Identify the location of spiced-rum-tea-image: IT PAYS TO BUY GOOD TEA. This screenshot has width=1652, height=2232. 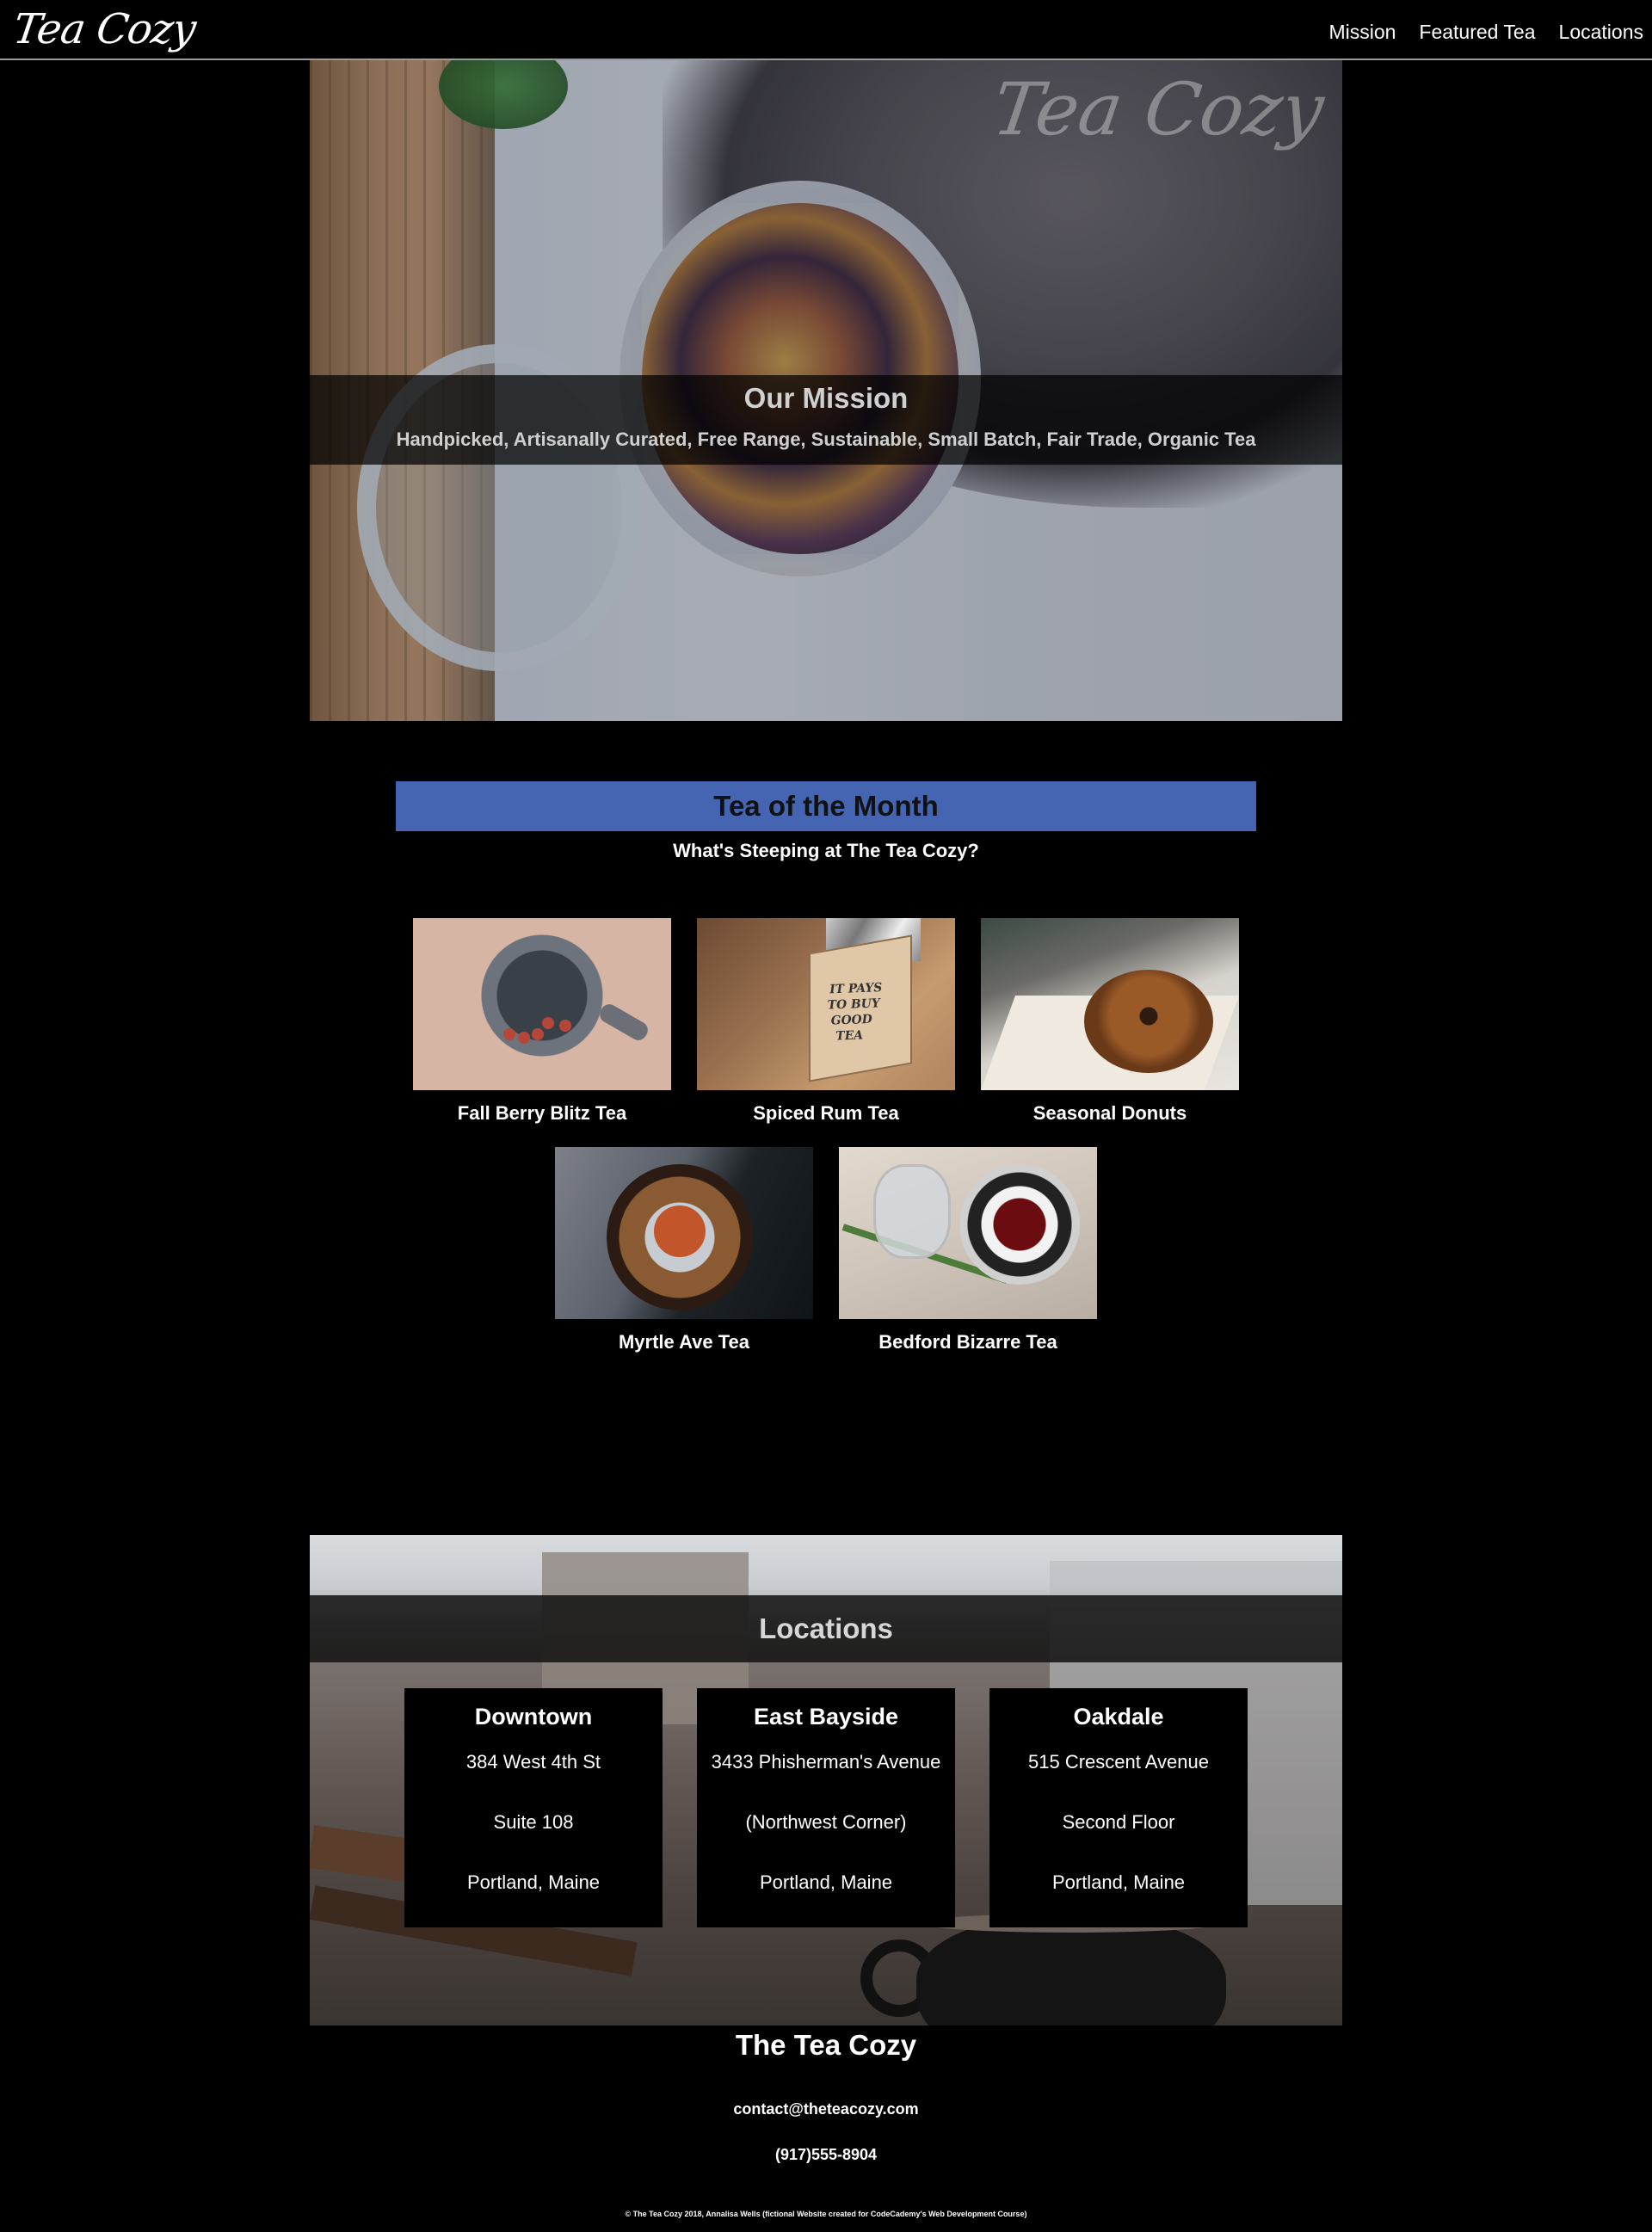
(826, 1004).